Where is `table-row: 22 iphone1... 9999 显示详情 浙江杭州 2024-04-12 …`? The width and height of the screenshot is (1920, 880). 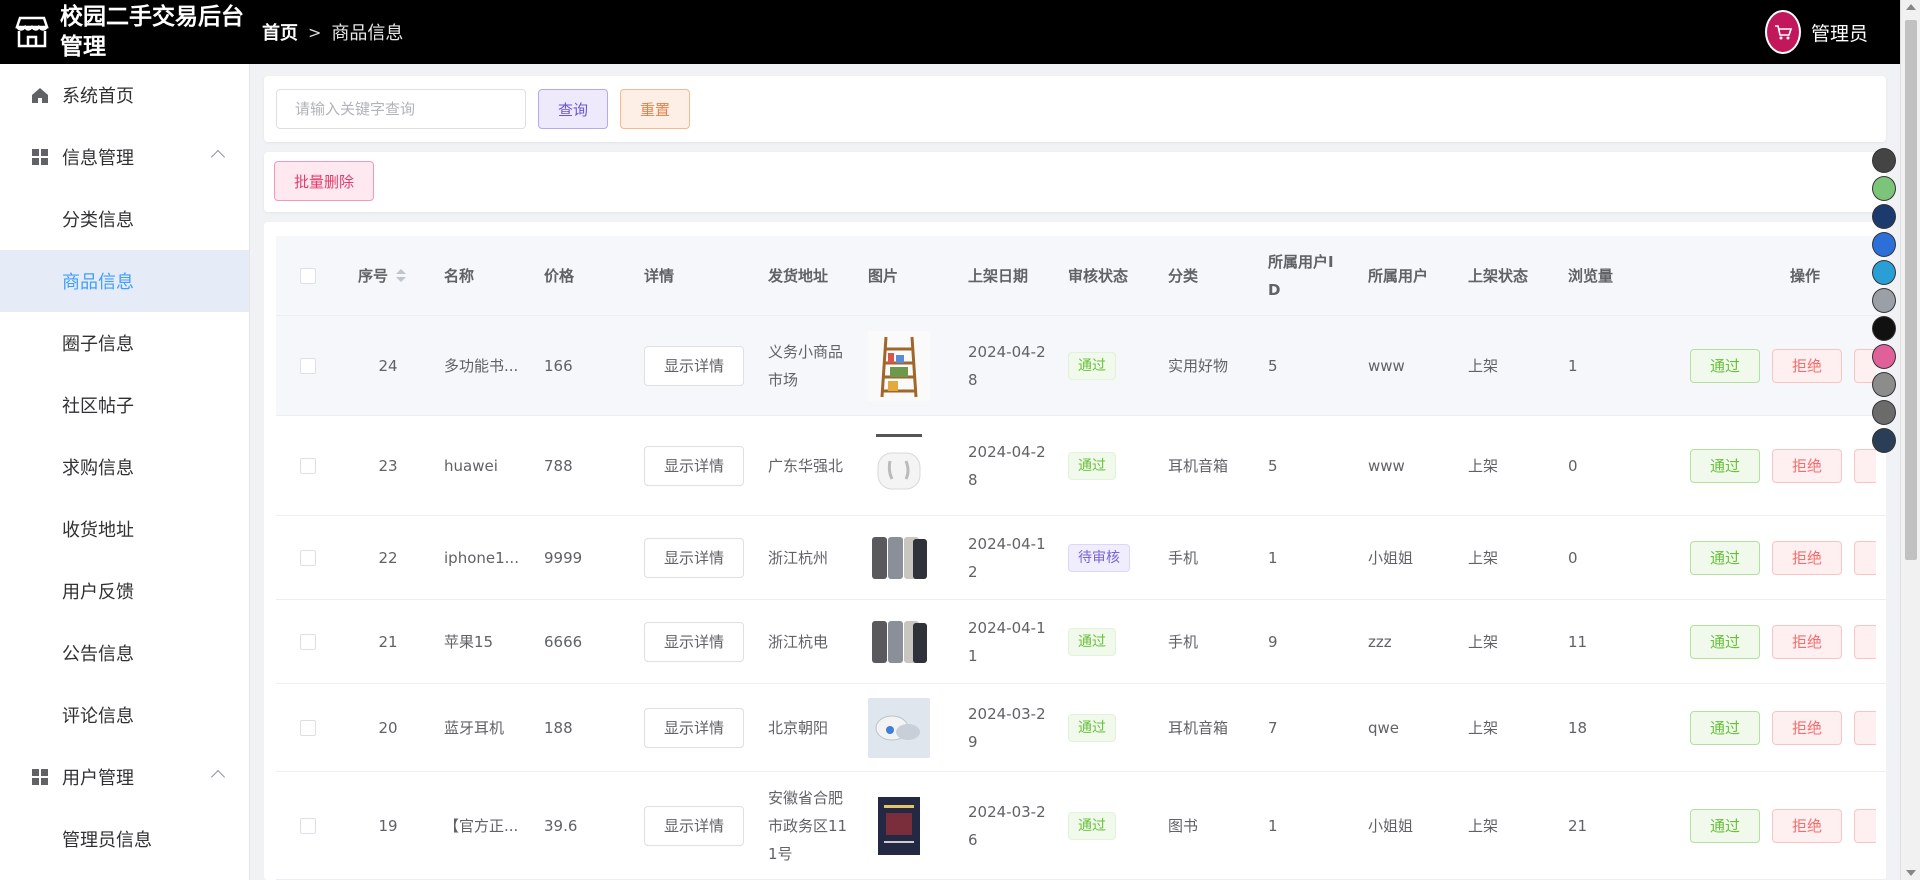
table-row: 22 iphone1... 9999 显示详情 浙江杭州 2024-04-12 … is located at coordinates (1081, 558).